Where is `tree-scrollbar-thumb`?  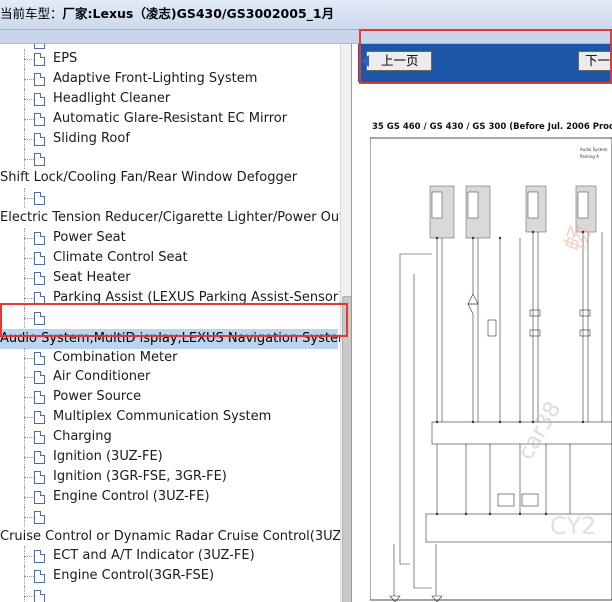
tree-scrollbar-thumb is located at coordinates (346, 449).